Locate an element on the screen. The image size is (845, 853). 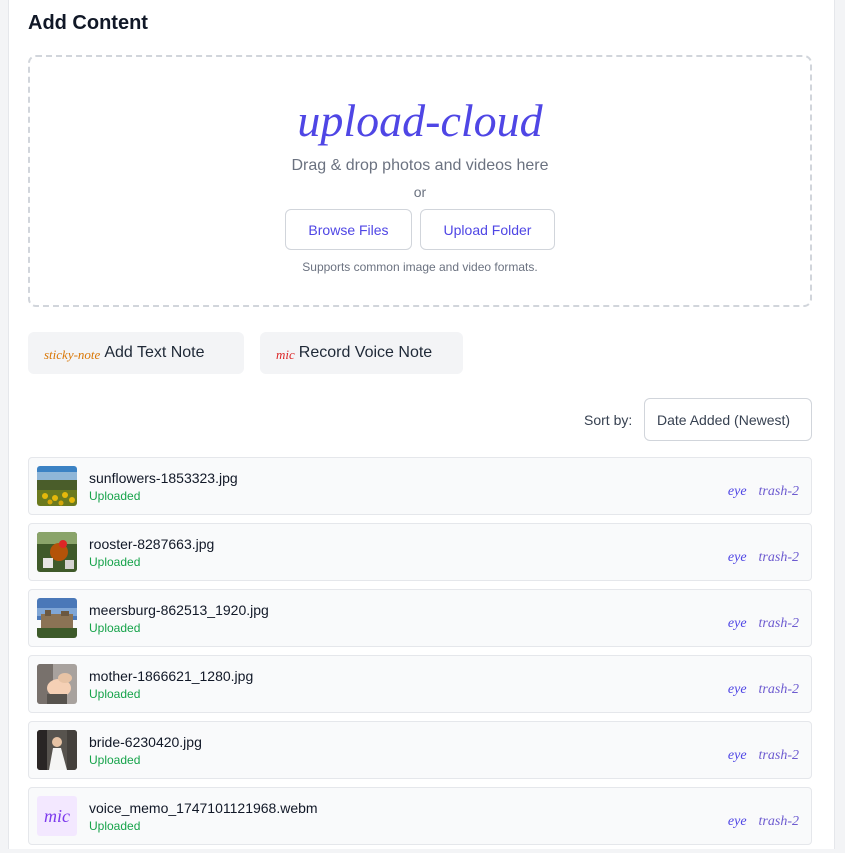
file-name: meersburg-862513_1920.jpg is located at coordinates (179, 610).